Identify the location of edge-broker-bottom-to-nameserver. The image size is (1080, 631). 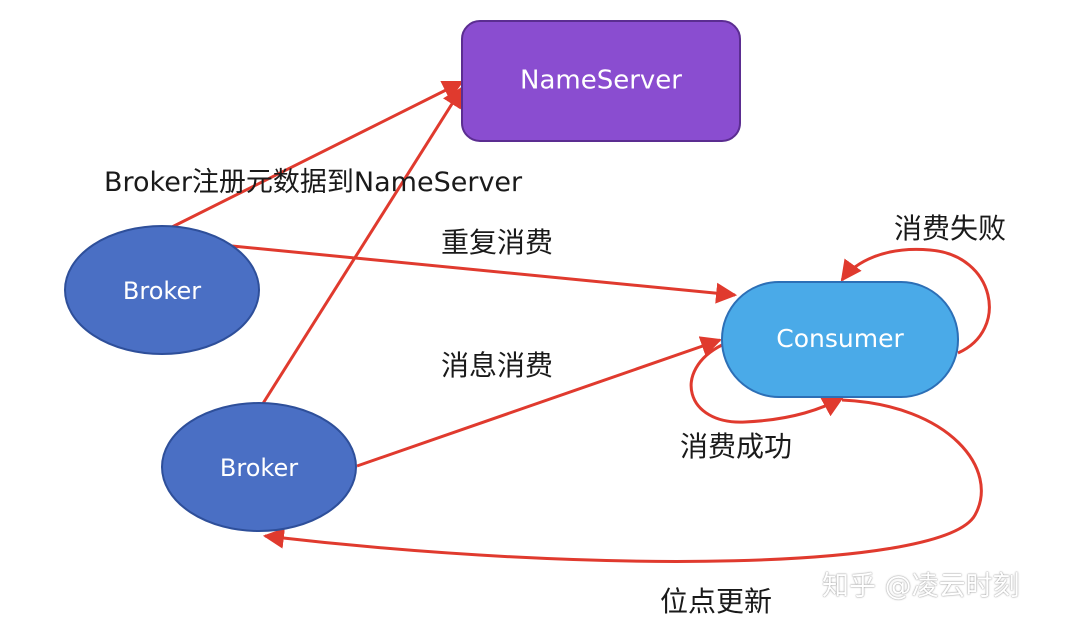
(362, 246).